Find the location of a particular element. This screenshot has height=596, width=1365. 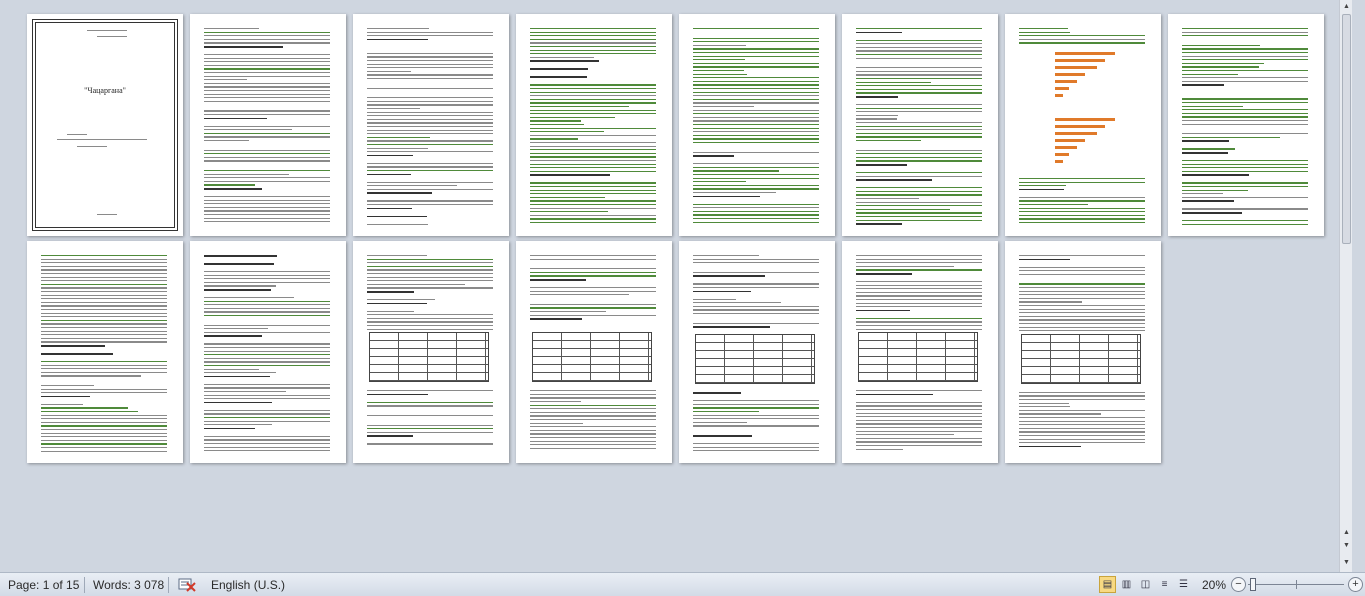

full-screen-reading-view-button: ▥ is located at coordinates (1126, 584).